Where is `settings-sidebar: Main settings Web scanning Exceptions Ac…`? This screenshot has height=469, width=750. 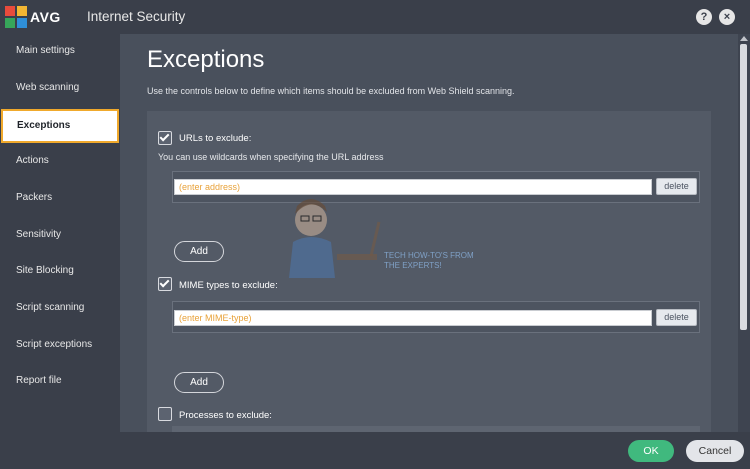 settings-sidebar: Main settings Web scanning Exceptions Ac… is located at coordinates (60, 251).